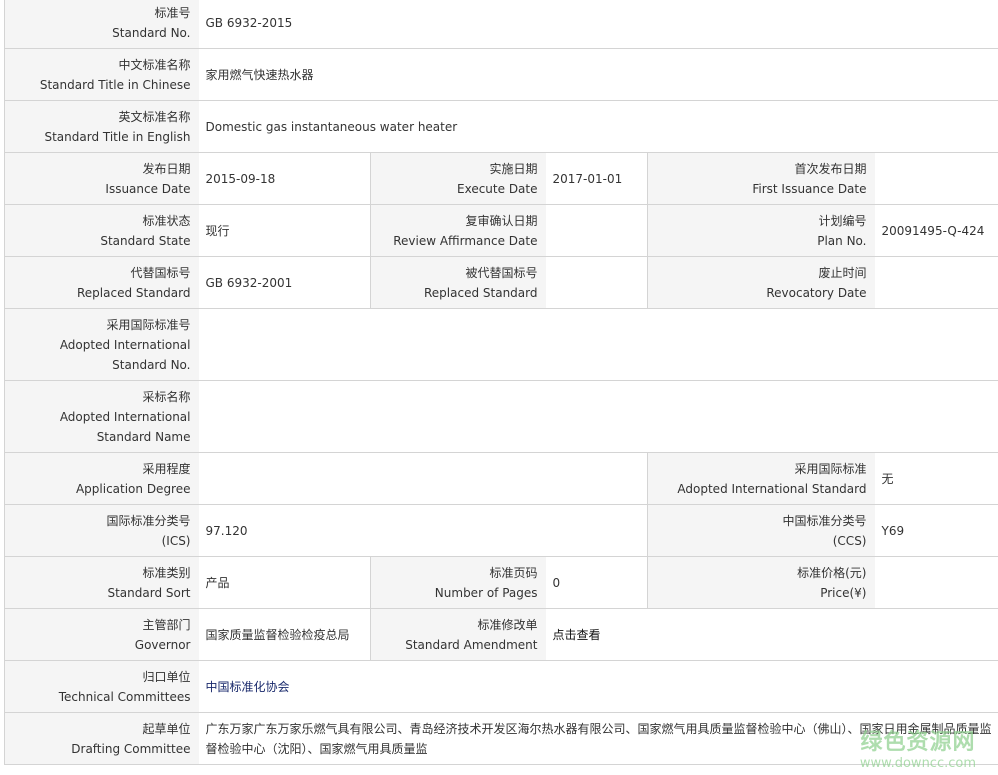 The image size is (998, 775). I want to click on value-ics: 97.120, so click(423, 530).